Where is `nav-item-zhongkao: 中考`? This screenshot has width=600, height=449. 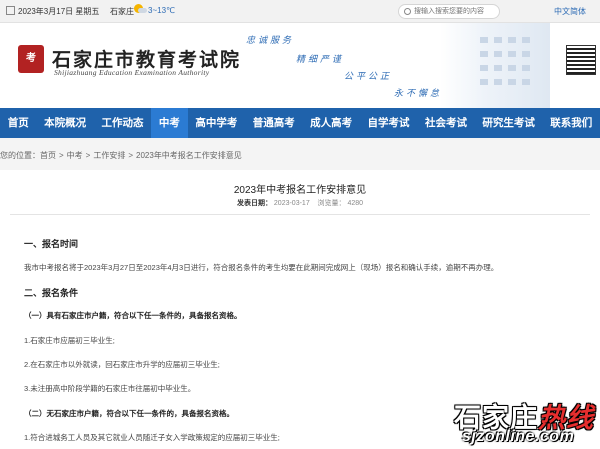
nav-item-zhongkao: 中考 is located at coordinates (169, 123).